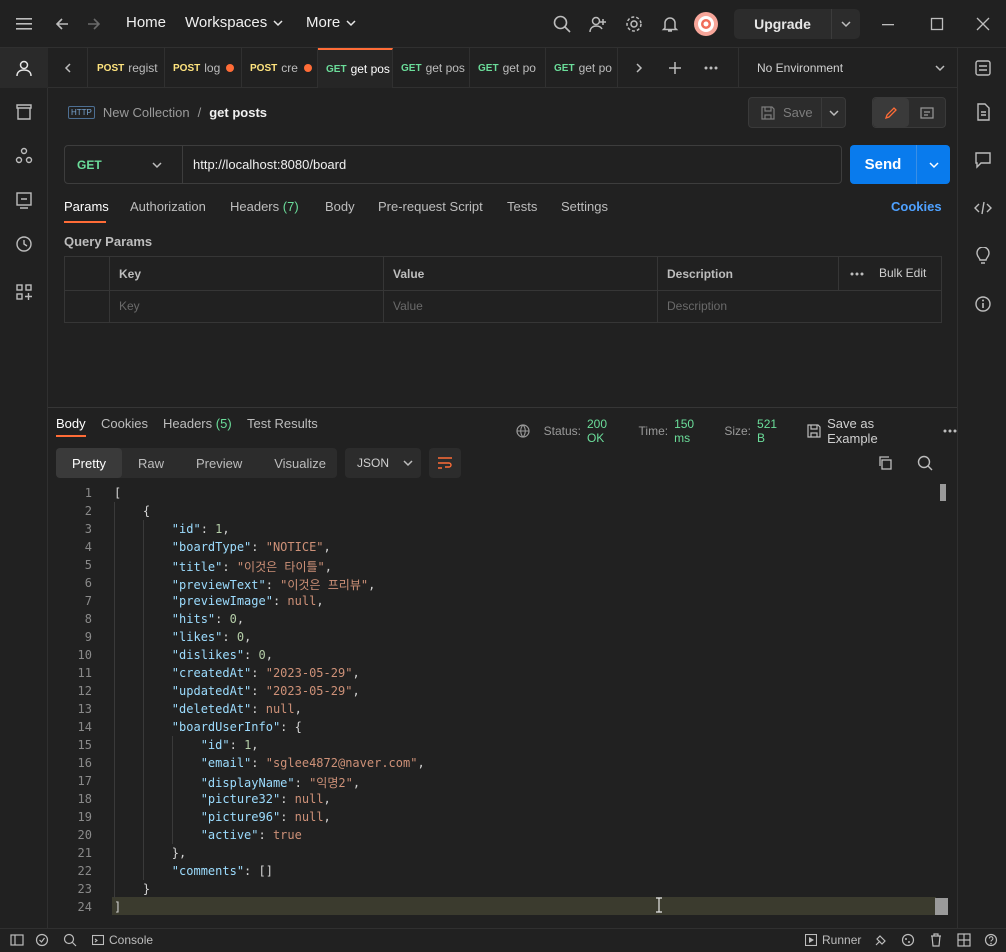 This screenshot has height=952, width=1006. Describe the element at coordinates (430, 206) in the screenshot. I see `tab-prerequest-script: Pre-request Script` at that location.